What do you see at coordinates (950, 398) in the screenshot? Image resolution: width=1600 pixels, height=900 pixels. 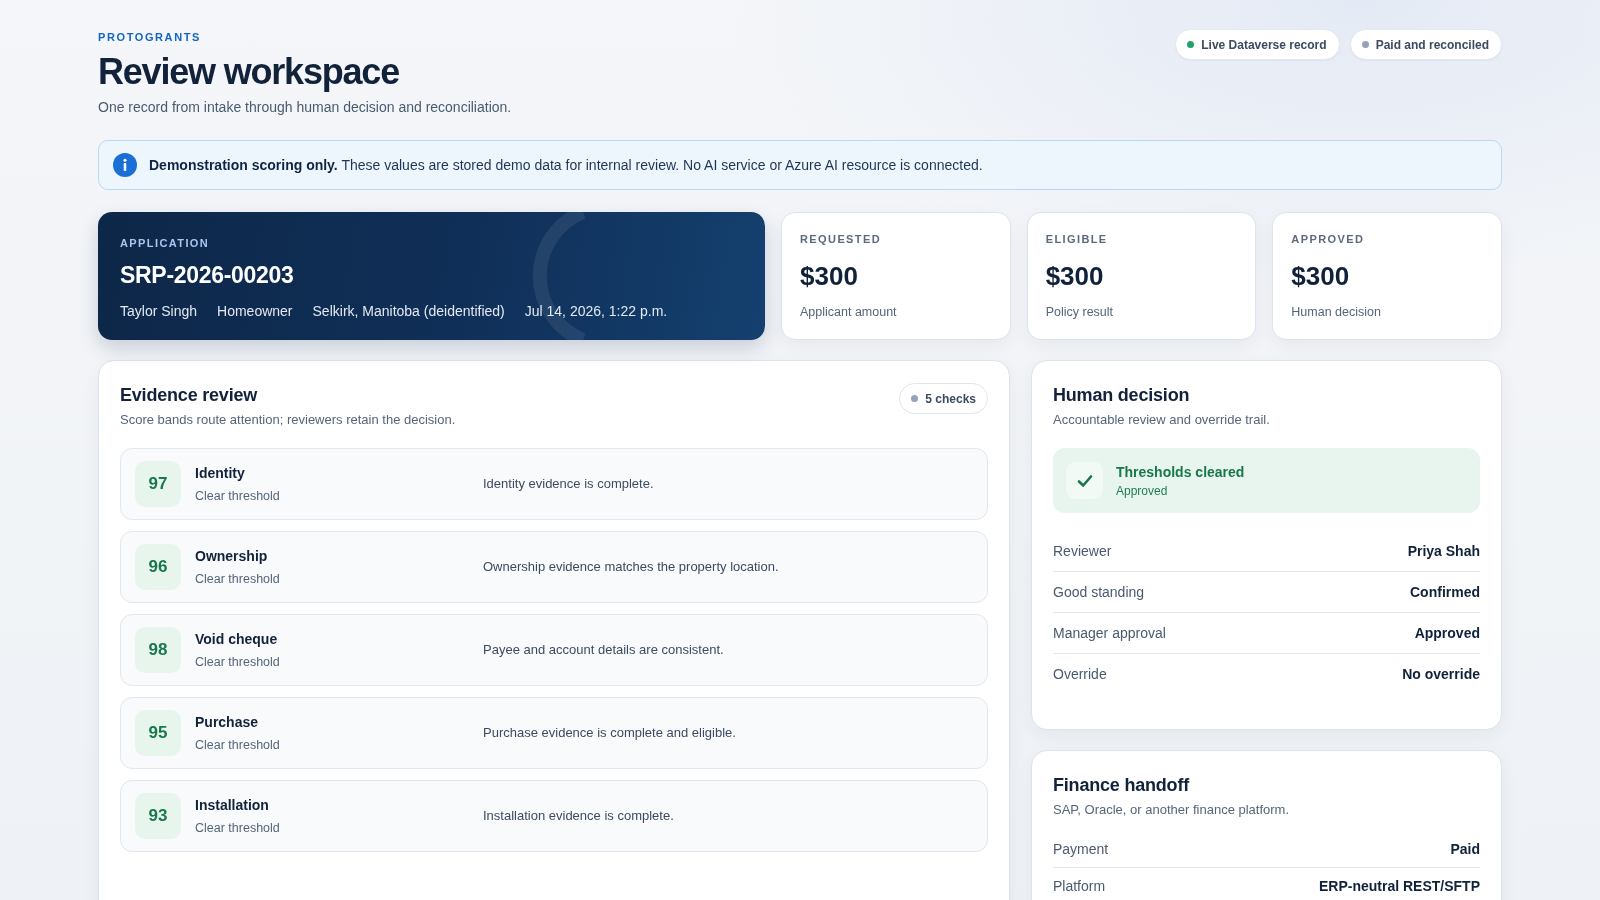 I see `checks-count: 5 checks` at bounding box center [950, 398].